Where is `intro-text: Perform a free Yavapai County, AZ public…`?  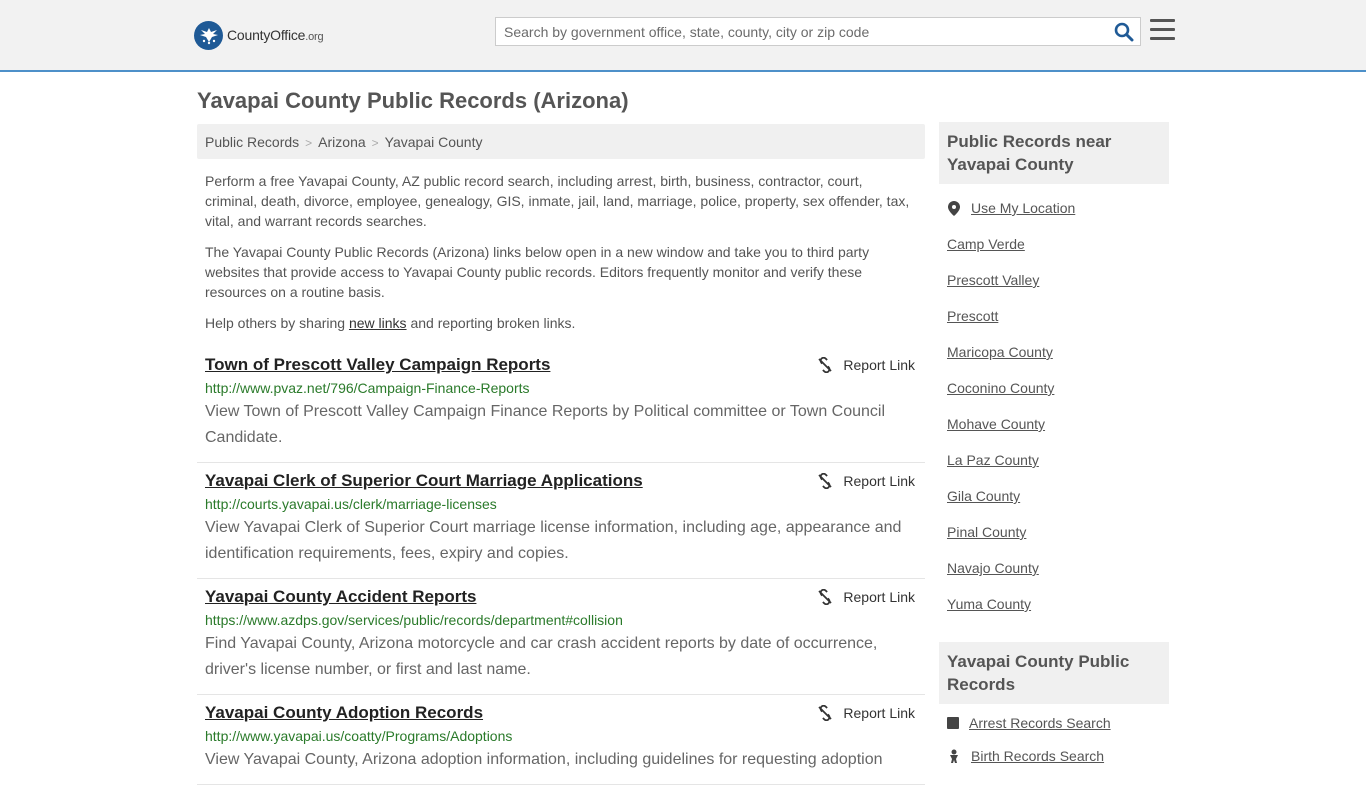
intro-text: Perform a free Yavapai County, AZ public… is located at coordinates (561, 252).